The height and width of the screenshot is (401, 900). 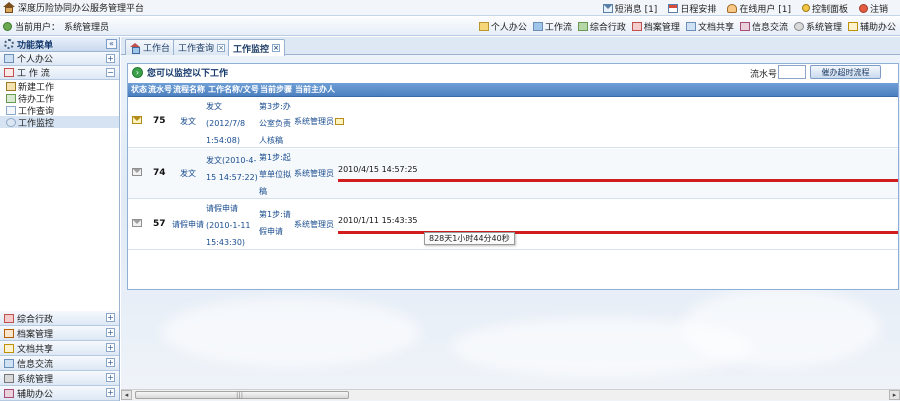 I want to click on tab-work-query: 工作查询 ×, so click(x=202, y=47).